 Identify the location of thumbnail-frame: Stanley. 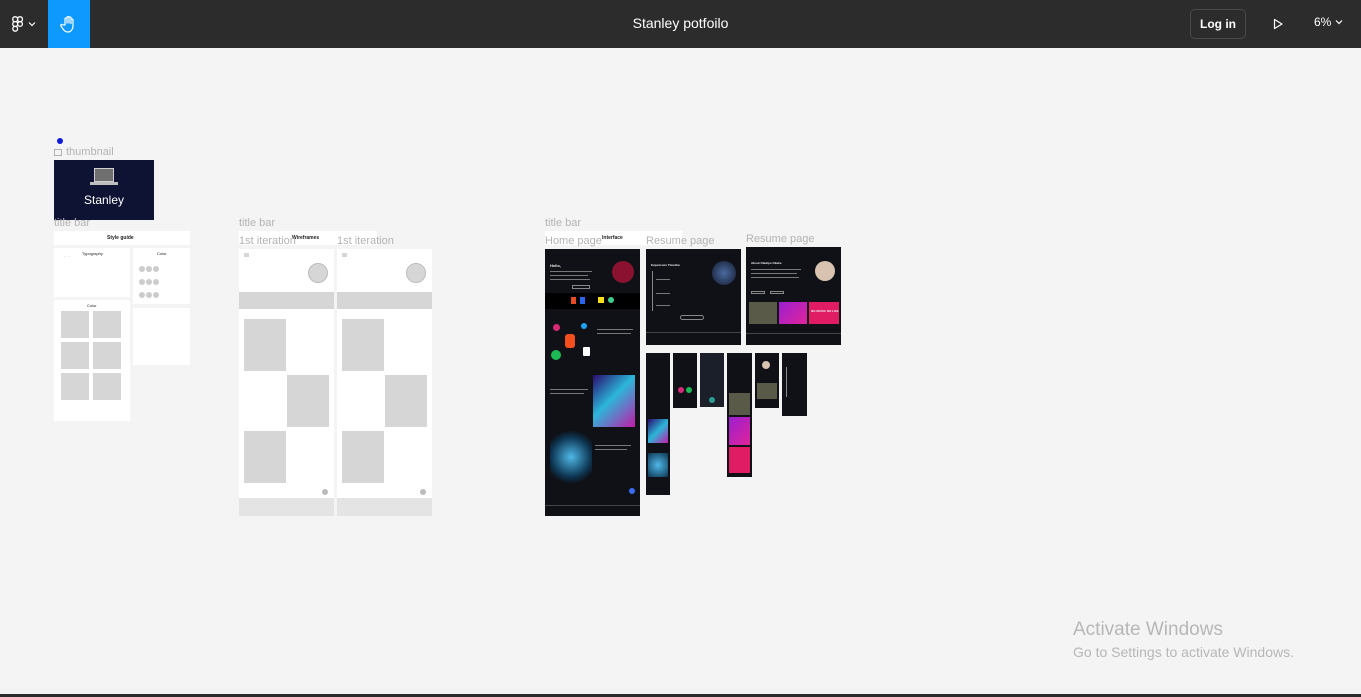
(104, 190).